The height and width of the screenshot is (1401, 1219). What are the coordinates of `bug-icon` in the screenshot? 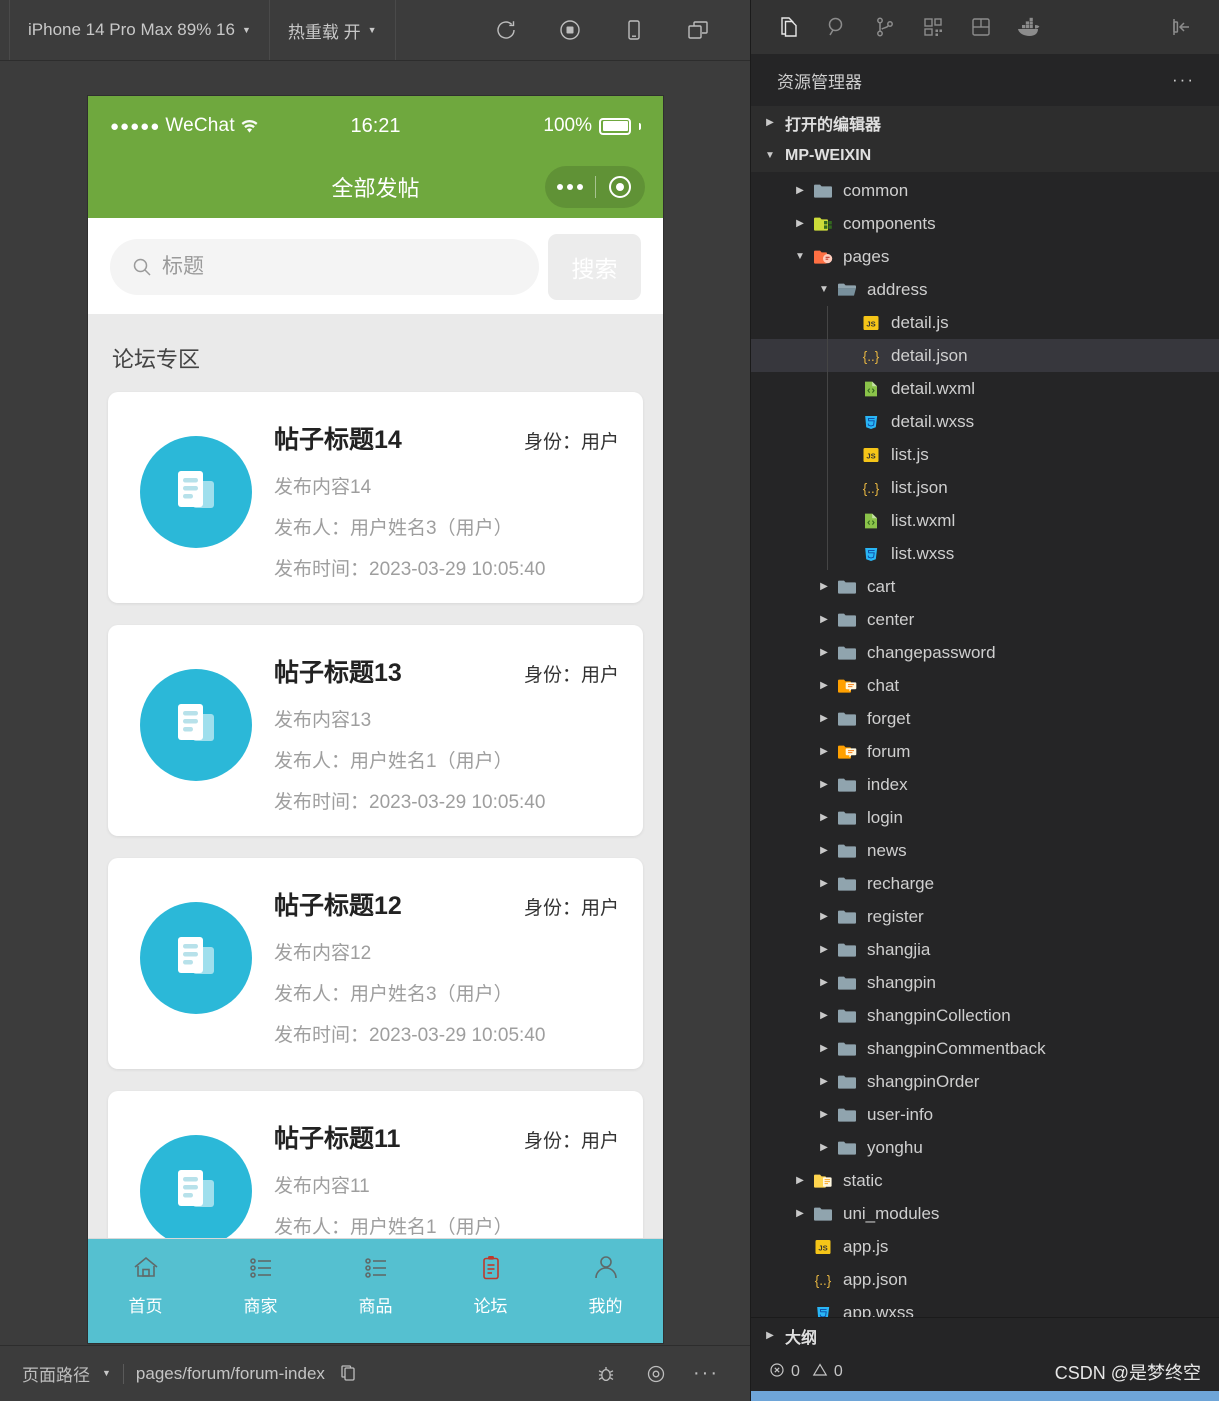 It's located at (606, 1374).